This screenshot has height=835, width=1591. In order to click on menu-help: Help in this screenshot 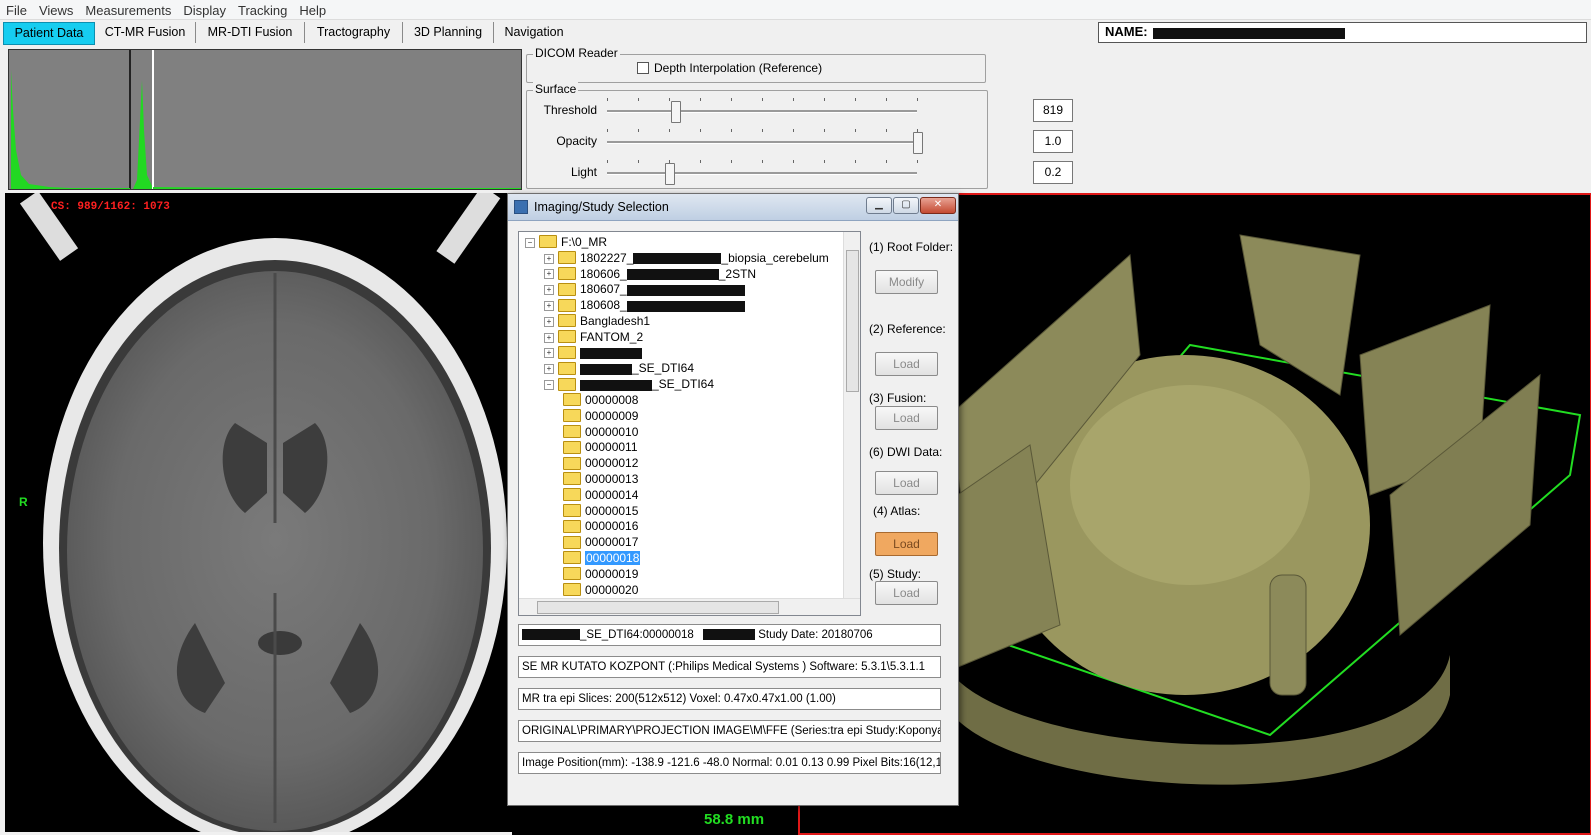, I will do `click(312, 9)`.